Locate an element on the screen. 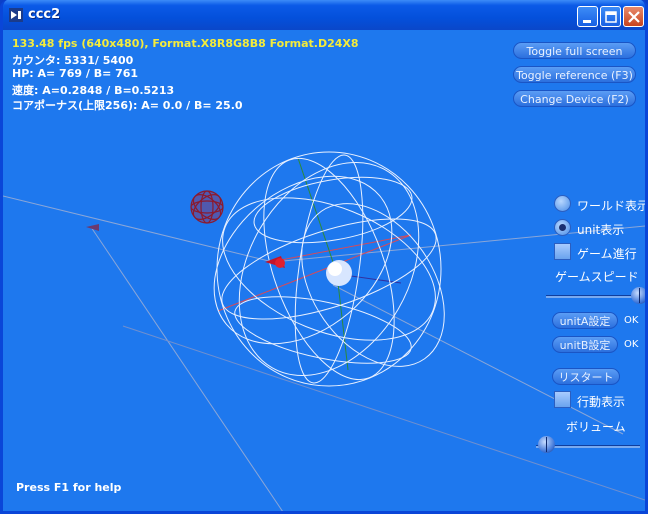 The image size is (648, 514). maximize-button is located at coordinates (610, 16).